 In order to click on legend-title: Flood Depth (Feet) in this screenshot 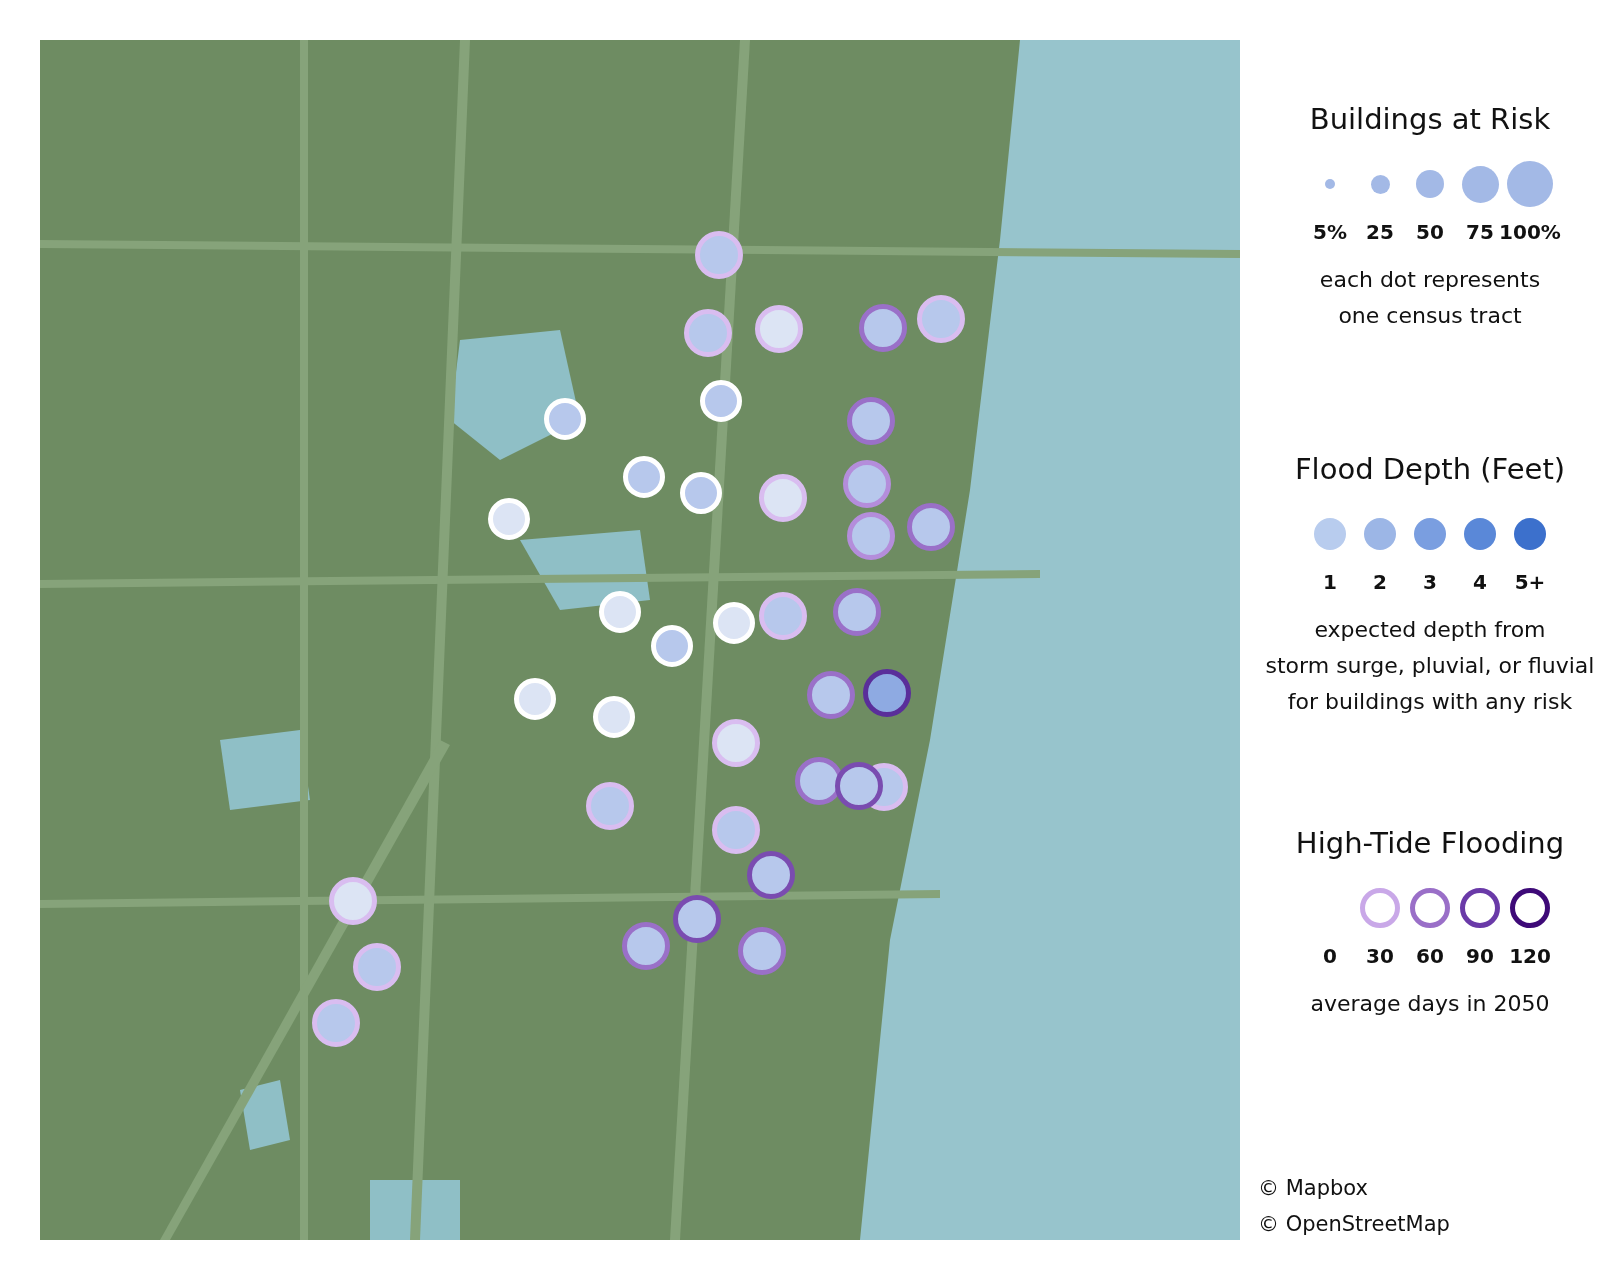, I will do `click(1430, 469)`.